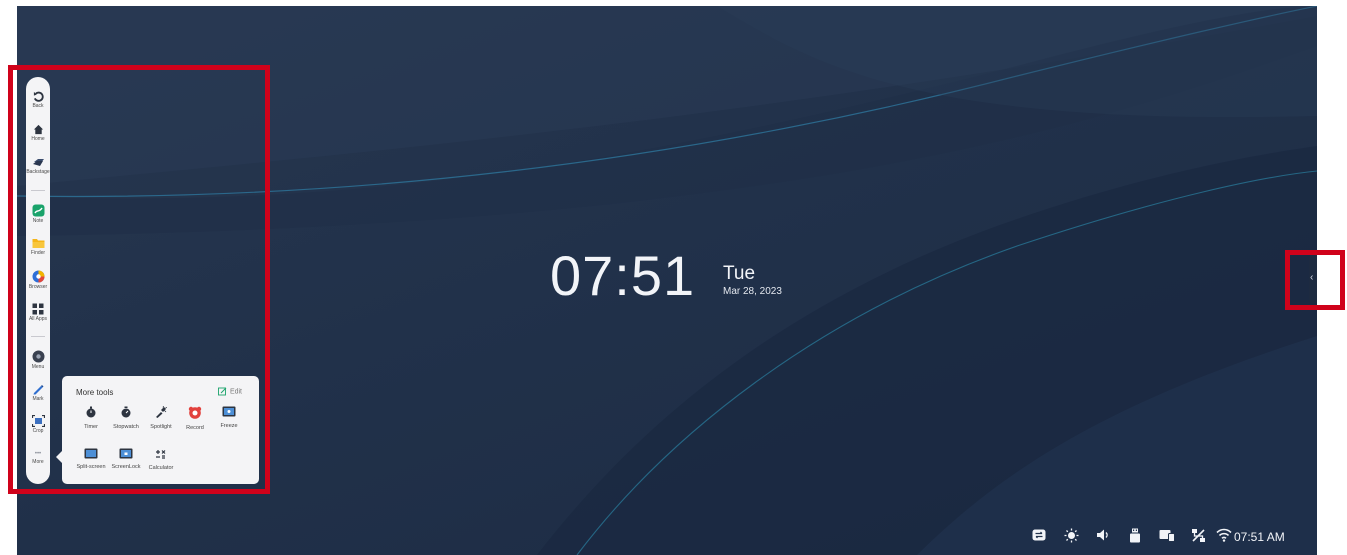 This screenshot has width=1347, height=555. What do you see at coordinates (1315, 280) in the screenshot?
I see `highlight-box-handle` at bounding box center [1315, 280].